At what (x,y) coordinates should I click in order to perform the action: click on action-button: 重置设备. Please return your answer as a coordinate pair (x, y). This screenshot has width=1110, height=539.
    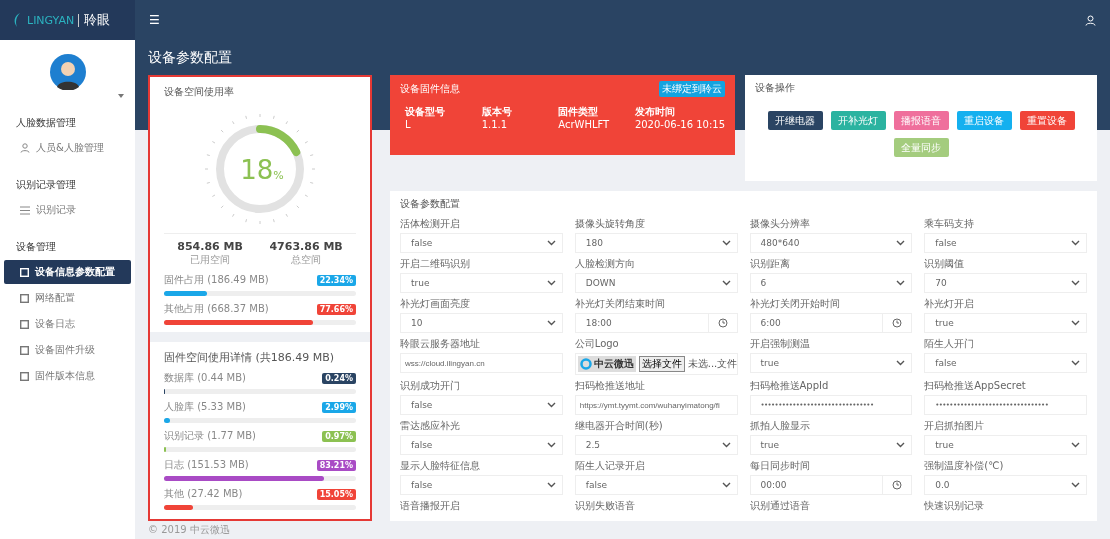
    Looking at the image, I should click on (1047, 120).